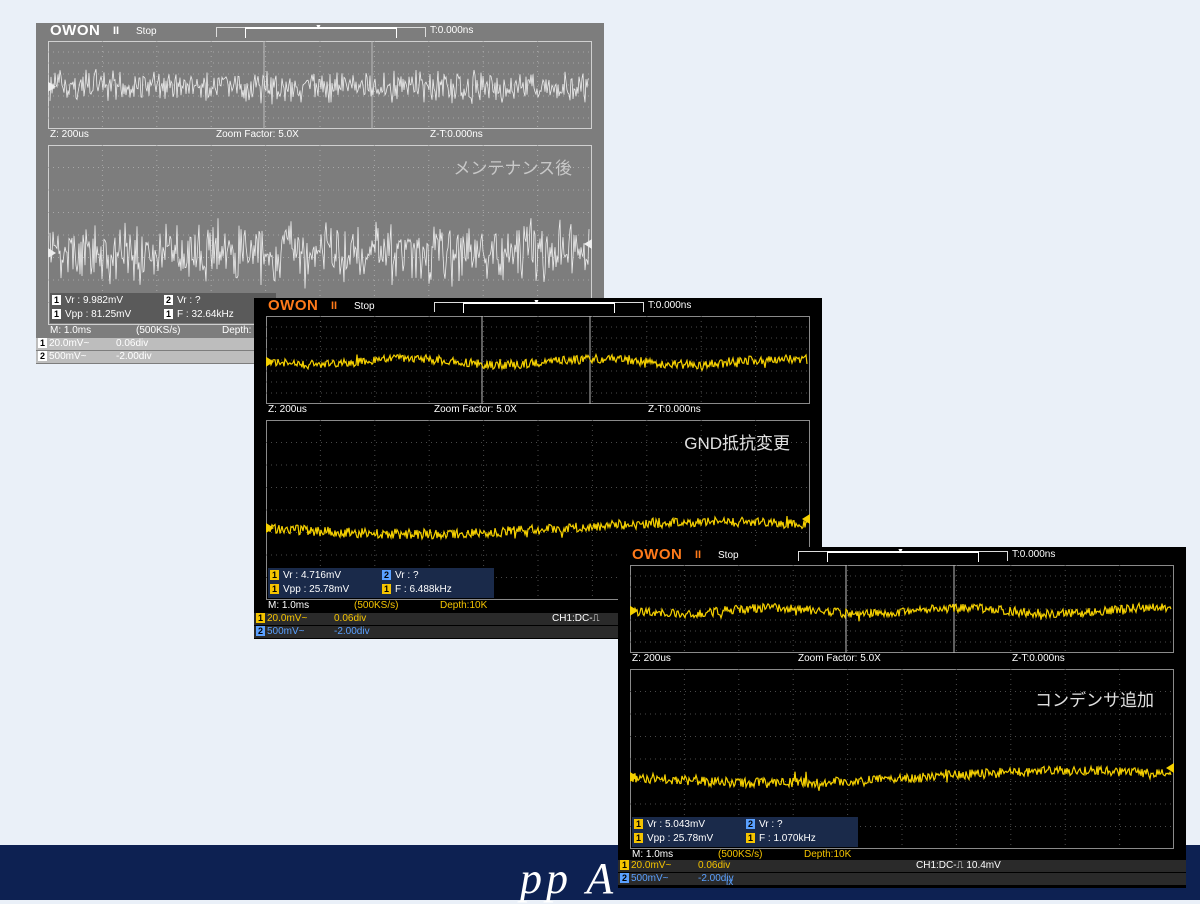 The height and width of the screenshot is (904, 1200). I want to click on measure-freq-ch1: 1F : 1.070kHz, so click(781, 838).